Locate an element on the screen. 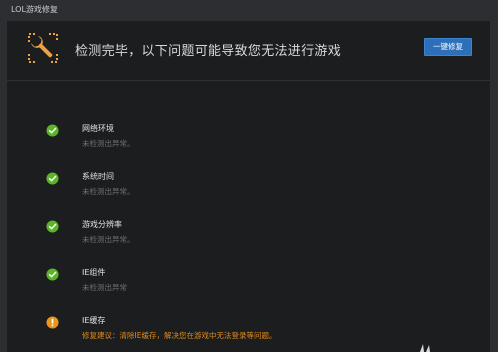  window-frame-right is located at coordinates (494, 186).